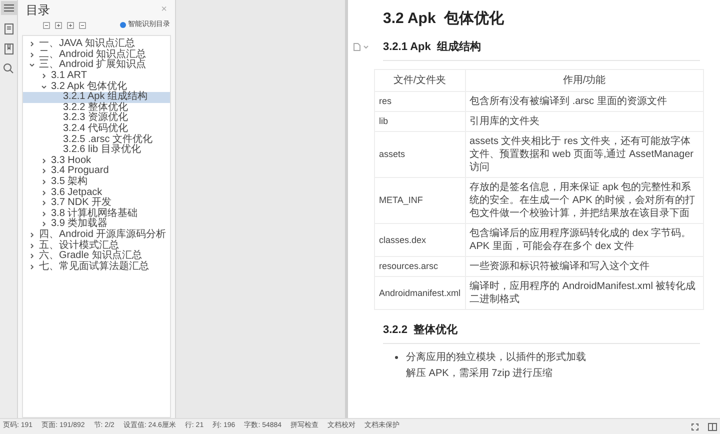  Describe the element at coordinates (9, 49) in the screenshot. I see `bookmark-icon` at that location.